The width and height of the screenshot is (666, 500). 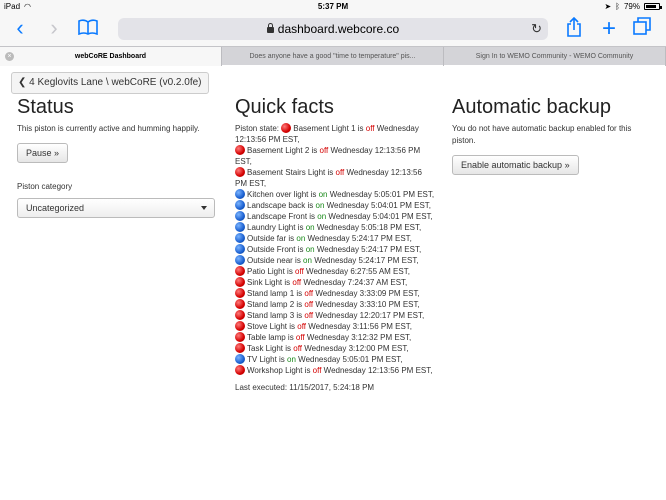 What do you see at coordinates (43, 153) in the screenshot?
I see `pause-button: Pause »` at bounding box center [43, 153].